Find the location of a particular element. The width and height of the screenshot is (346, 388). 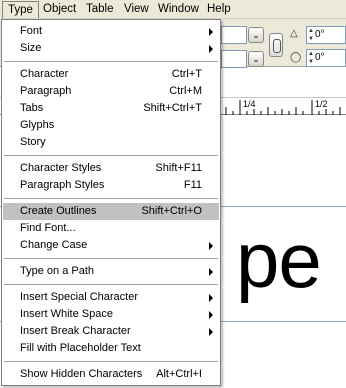

menu-item-font: Font is located at coordinates (111, 31).